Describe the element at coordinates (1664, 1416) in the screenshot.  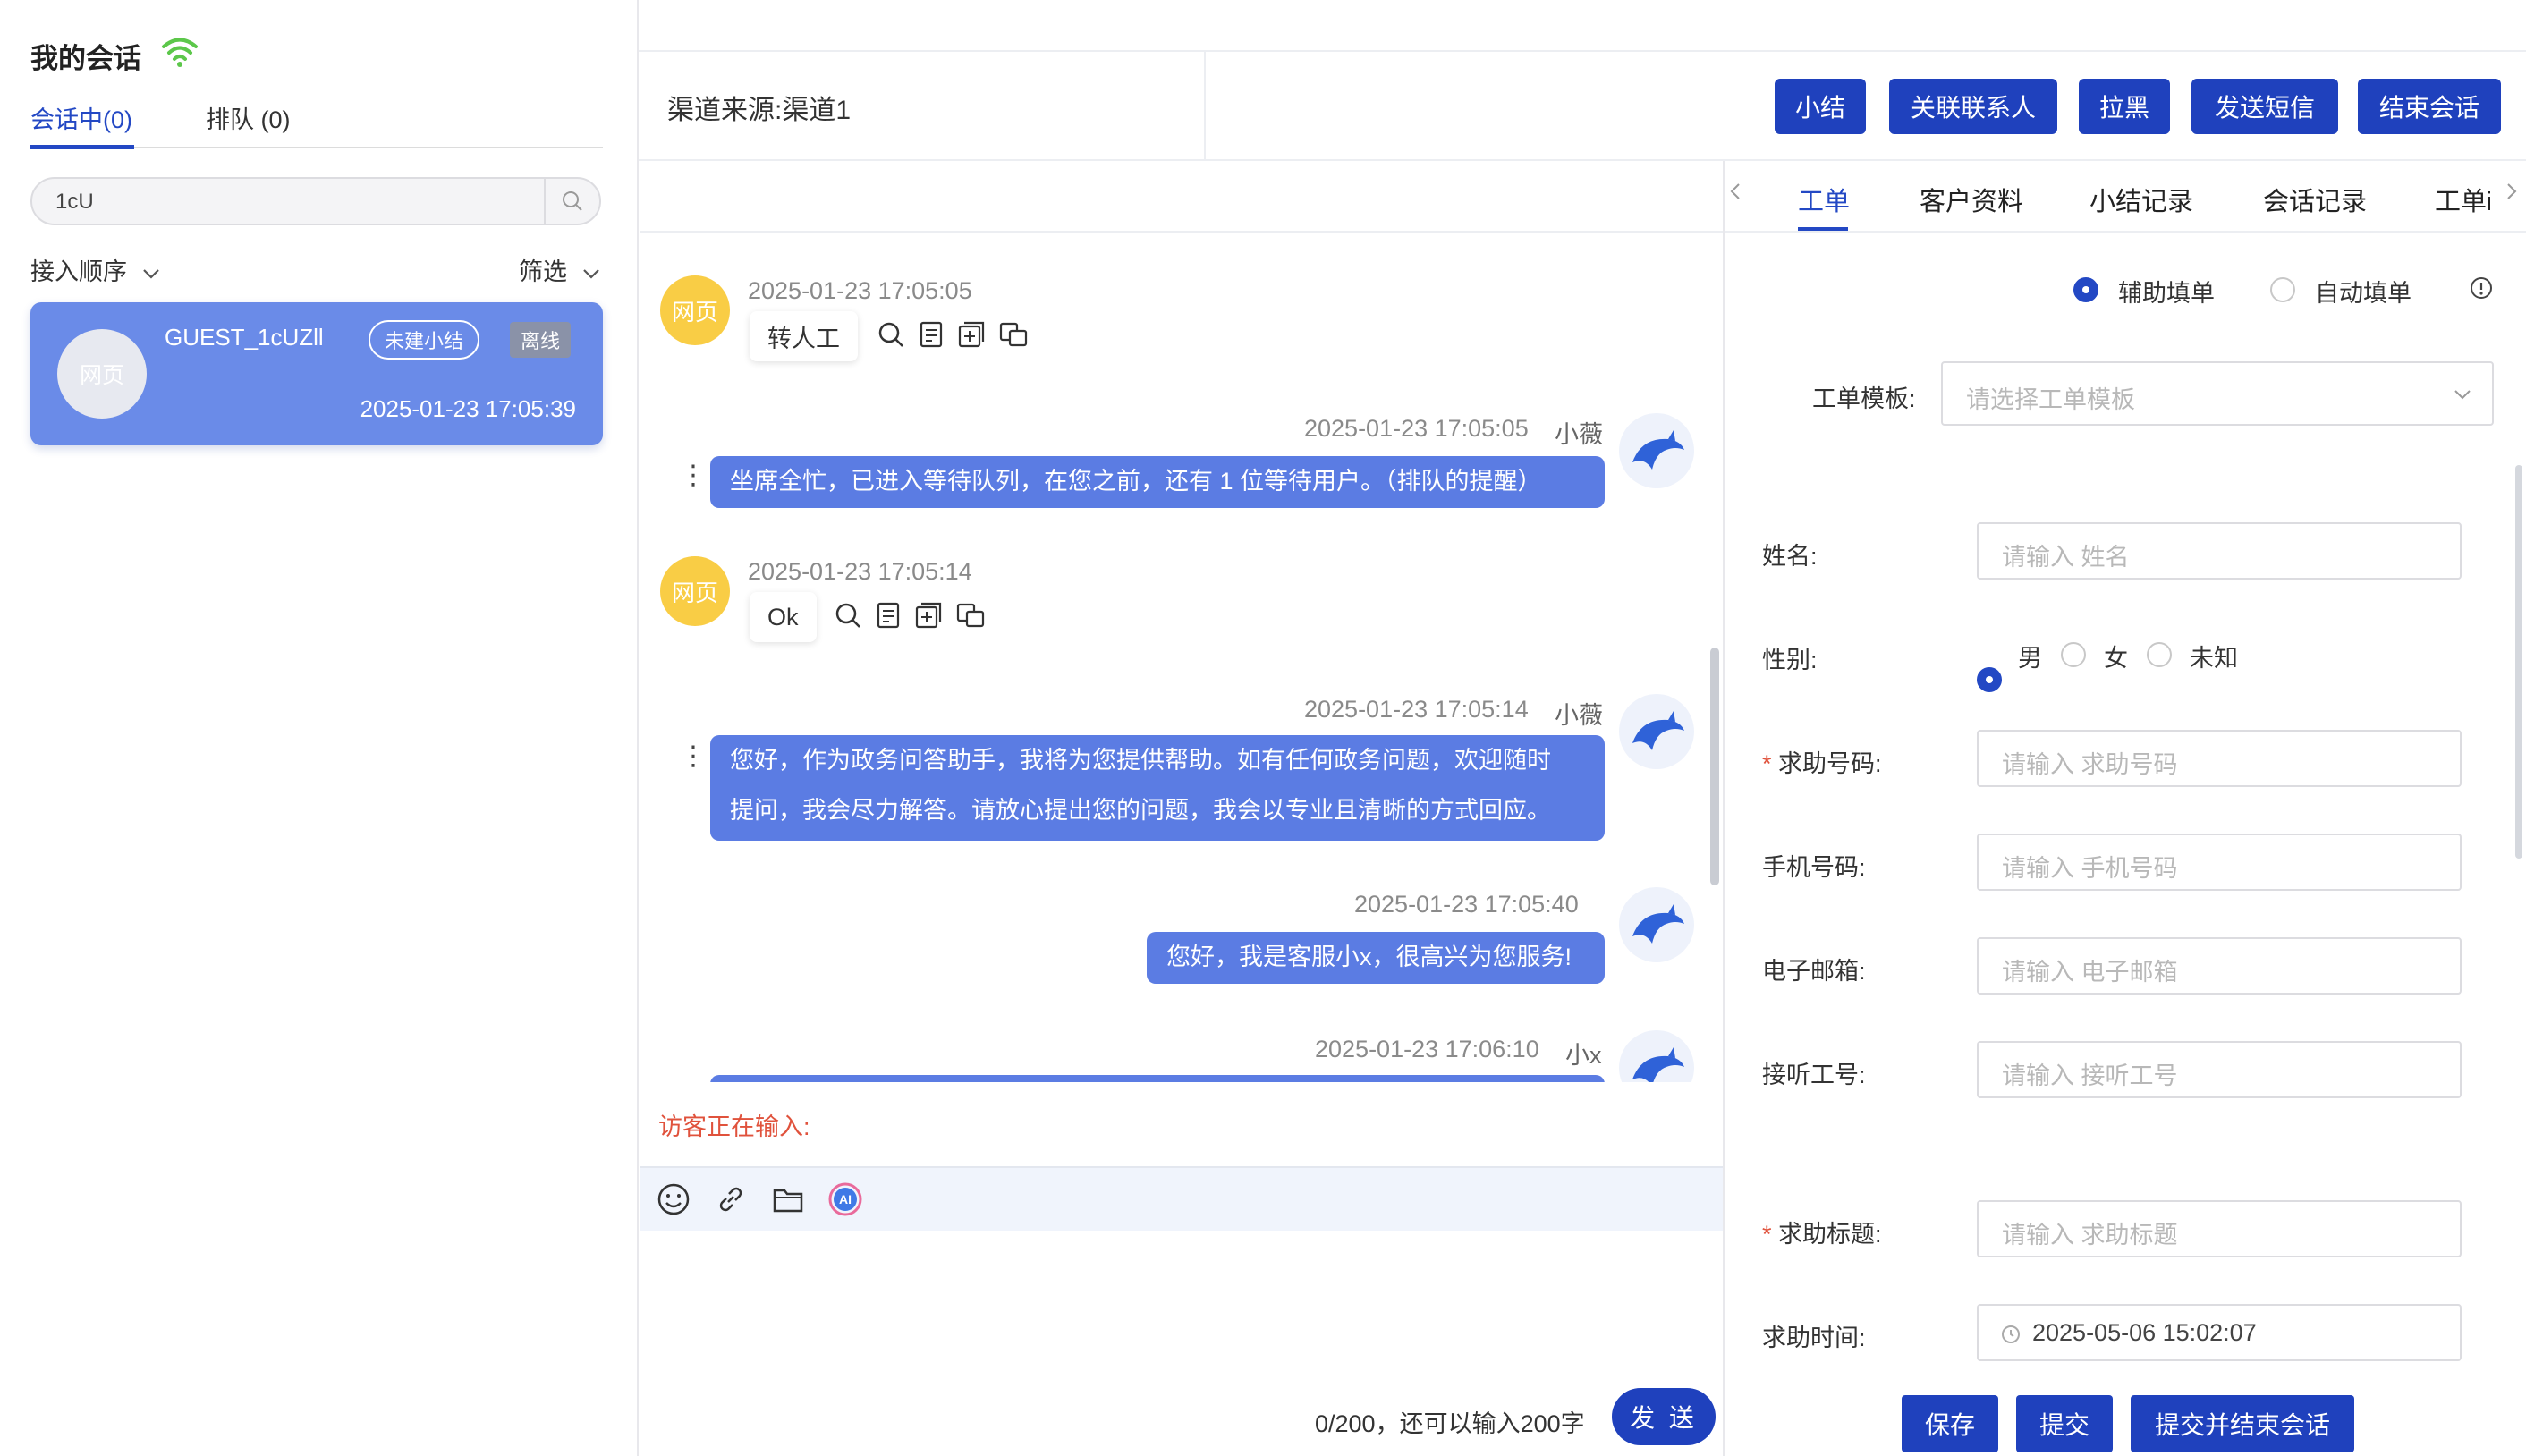
I see `send-button: 发 送` at that location.